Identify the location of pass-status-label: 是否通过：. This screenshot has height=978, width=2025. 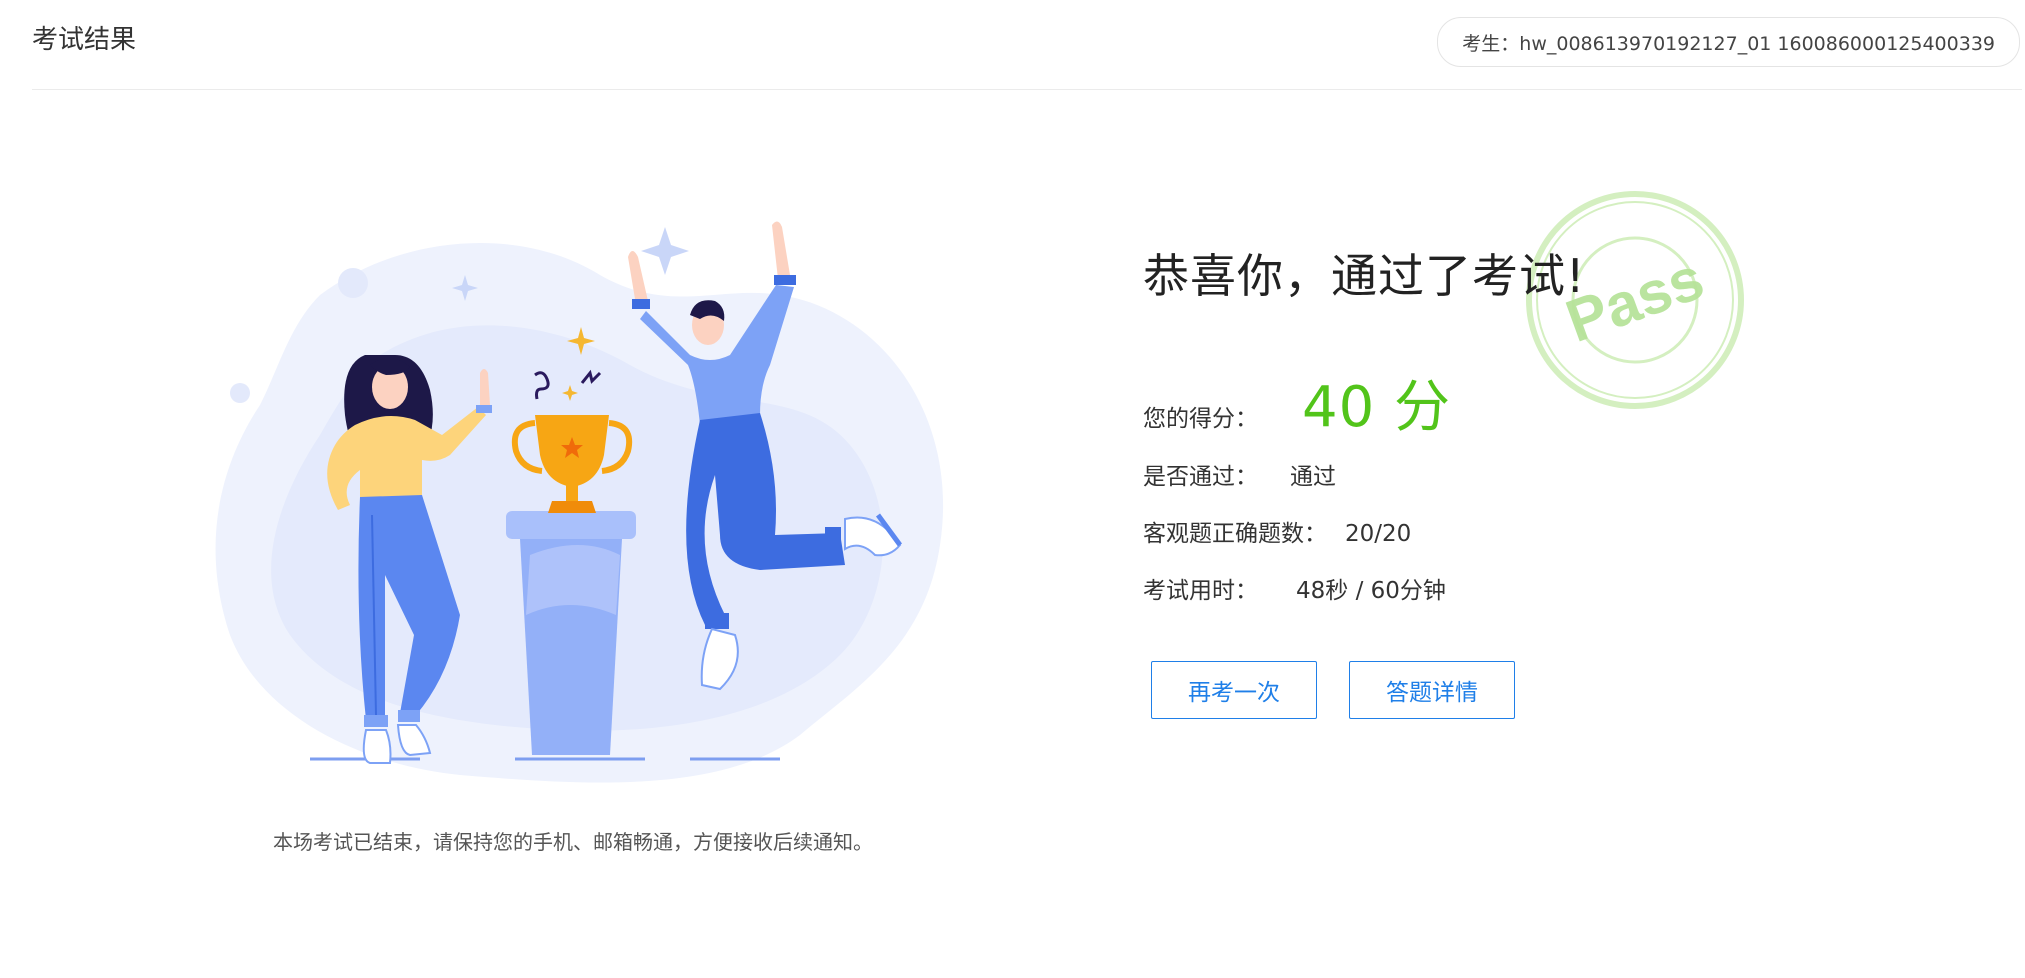
(1200, 477).